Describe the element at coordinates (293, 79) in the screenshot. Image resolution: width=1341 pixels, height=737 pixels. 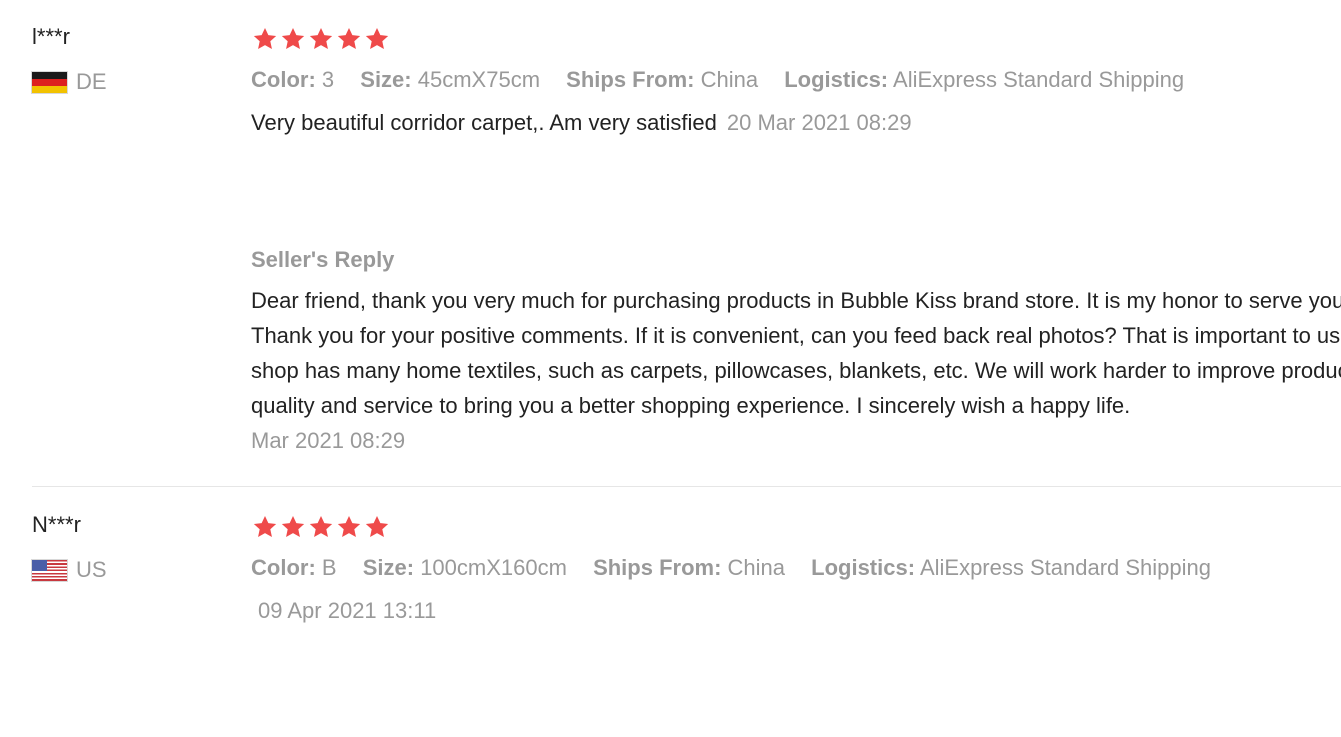
I see `attribute-color: Color: 3` at that location.